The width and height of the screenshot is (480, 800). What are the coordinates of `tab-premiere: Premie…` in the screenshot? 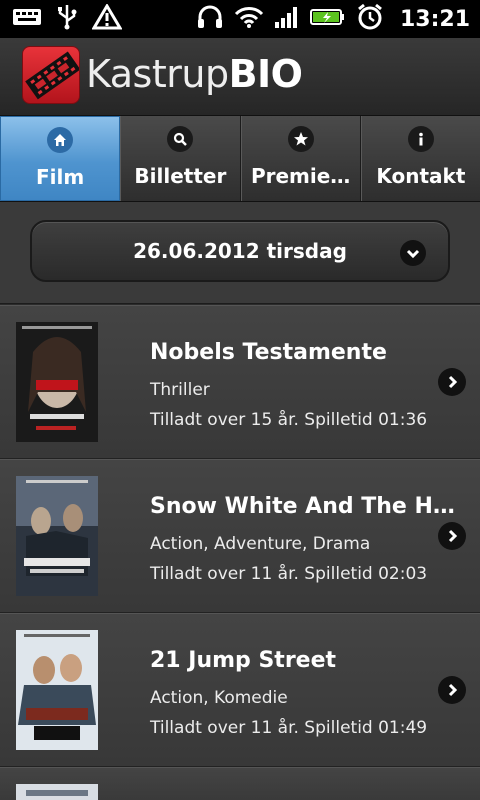 It's located at (300, 158).